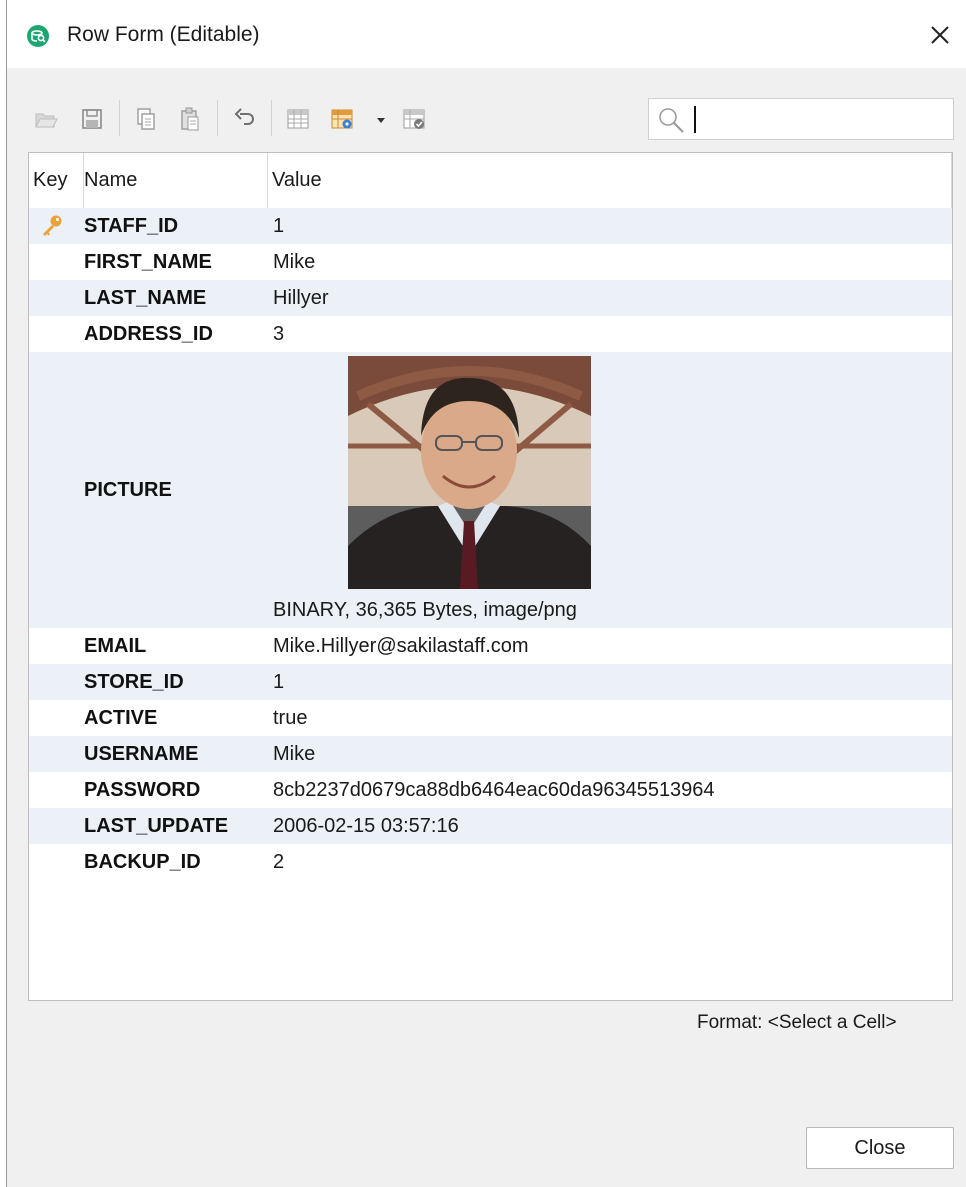 The height and width of the screenshot is (1187, 966). I want to click on field-name: LAST_NAME, so click(145, 298).